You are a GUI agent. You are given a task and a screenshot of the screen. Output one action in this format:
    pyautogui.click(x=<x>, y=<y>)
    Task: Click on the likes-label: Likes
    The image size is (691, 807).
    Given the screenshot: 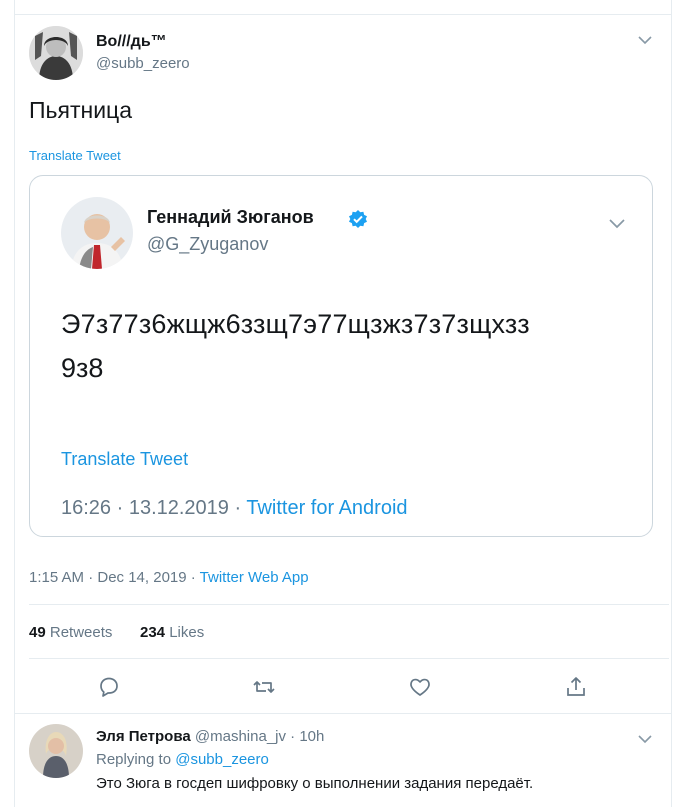 What is the action you would take?
    pyautogui.click(x=187, y=632)
    